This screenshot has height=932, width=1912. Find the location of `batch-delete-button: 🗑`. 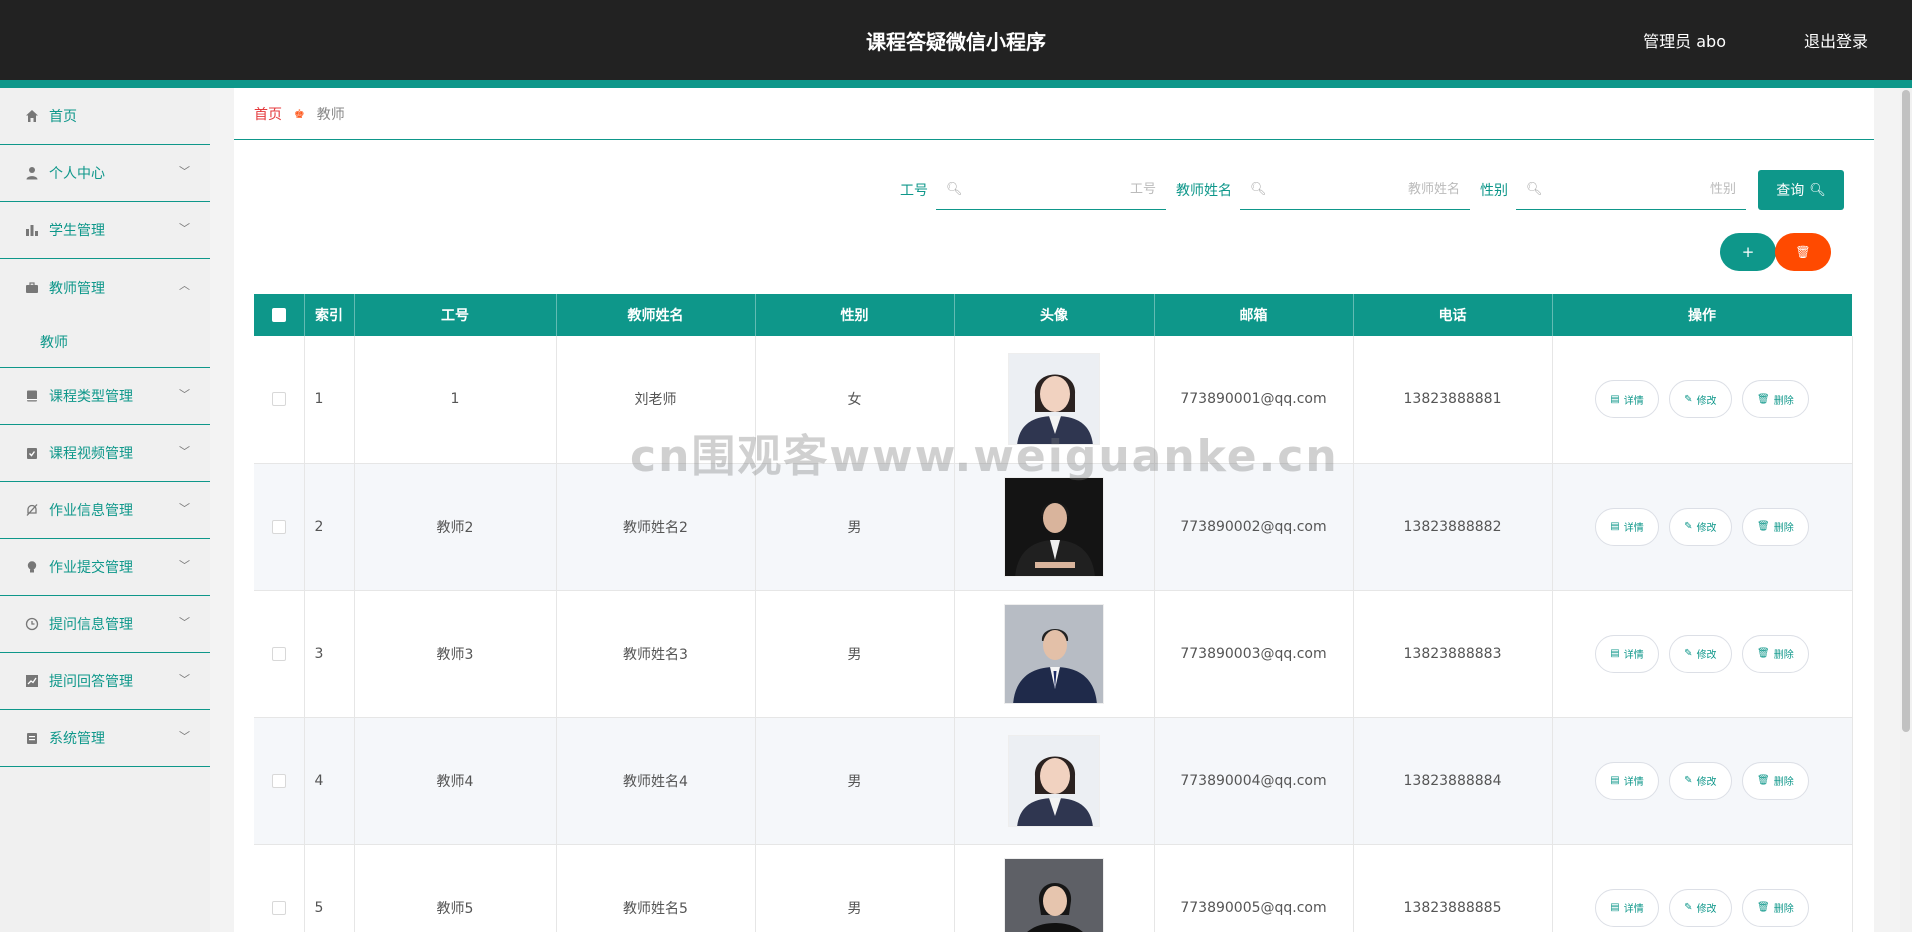

batch-delete-button: 🗑 is located at coordinates (1803, 252).